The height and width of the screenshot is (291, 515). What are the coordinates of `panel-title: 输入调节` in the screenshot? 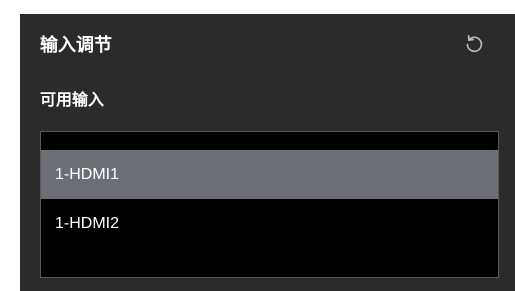 It's located at (76, 45).